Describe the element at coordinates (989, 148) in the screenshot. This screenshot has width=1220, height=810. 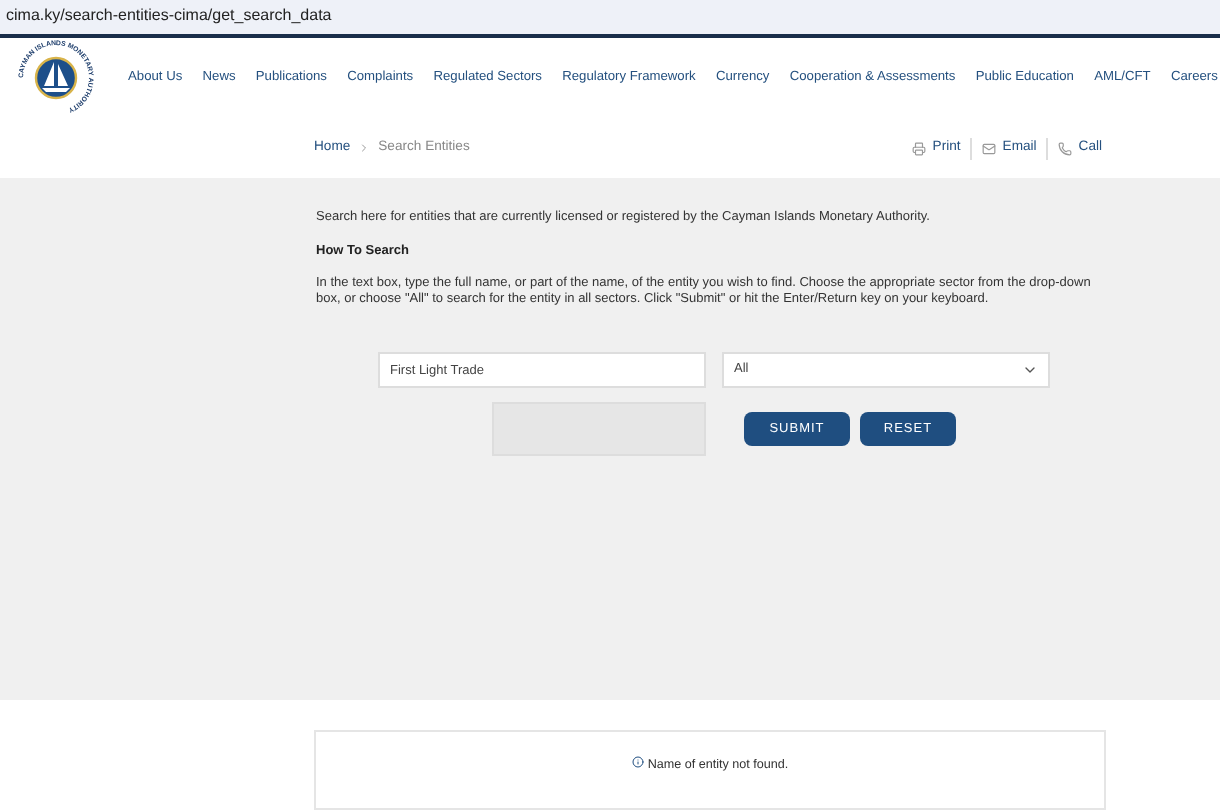
I see `envelope-icon` at that location.